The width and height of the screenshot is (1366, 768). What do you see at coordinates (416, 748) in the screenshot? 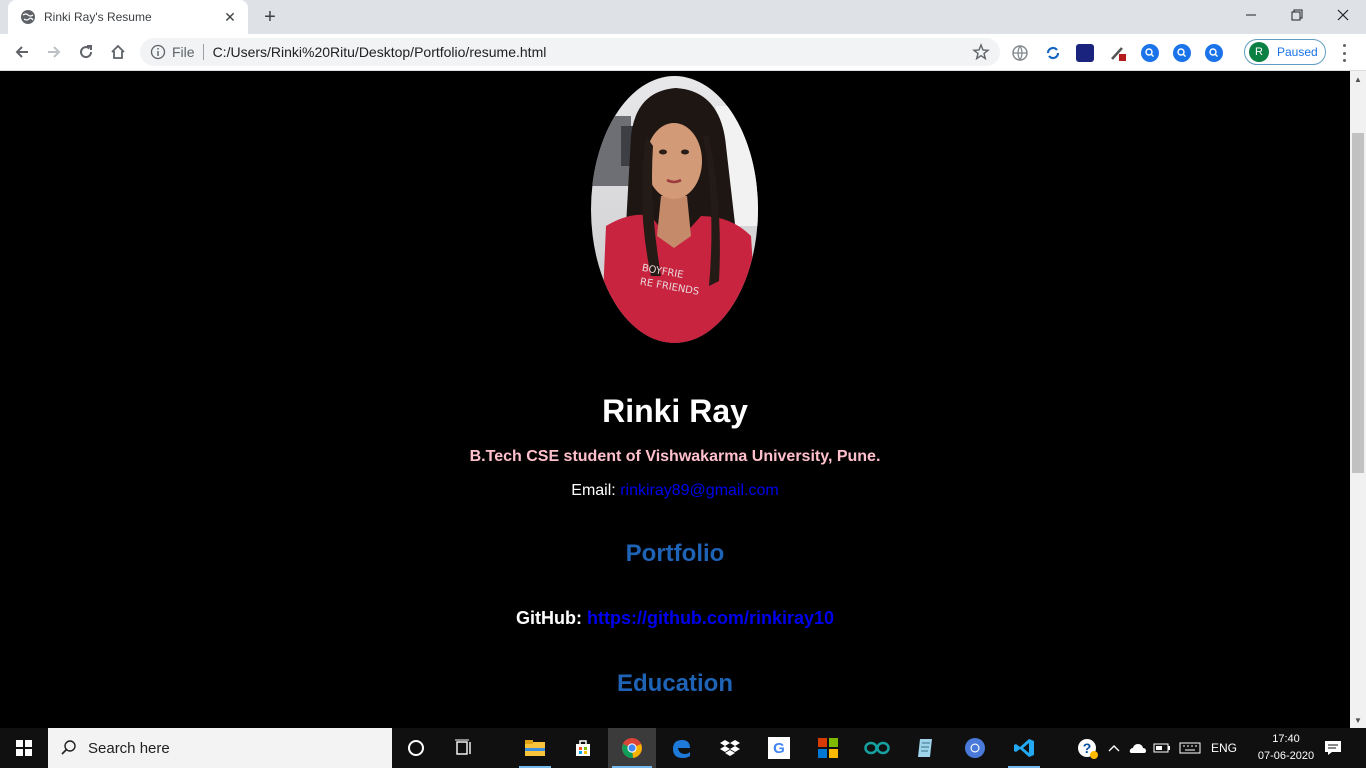
I see `cortana-icon` at bounding box center [416, 748].